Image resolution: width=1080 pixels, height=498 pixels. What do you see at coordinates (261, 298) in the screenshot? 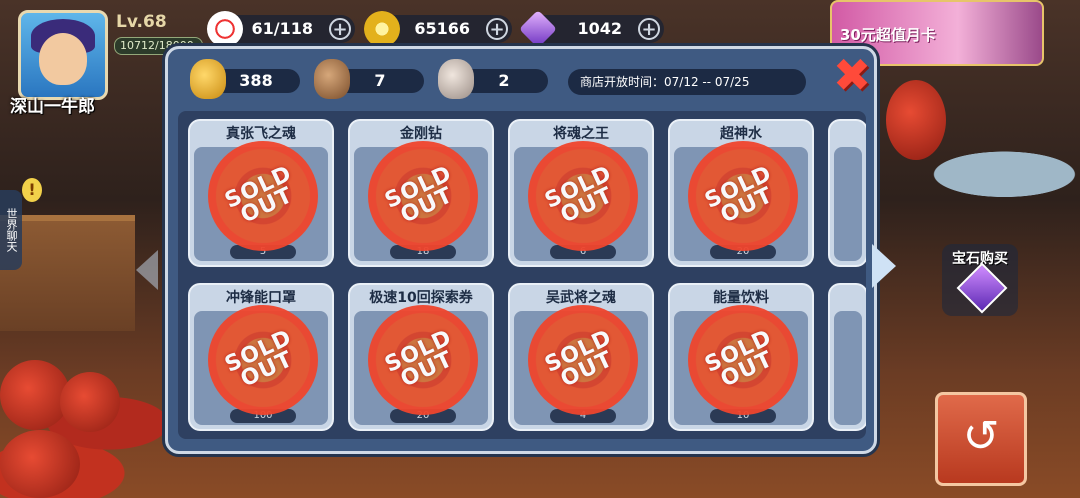
I see `item-name: 冲锋能口罩` at bounding box center [261, 298].